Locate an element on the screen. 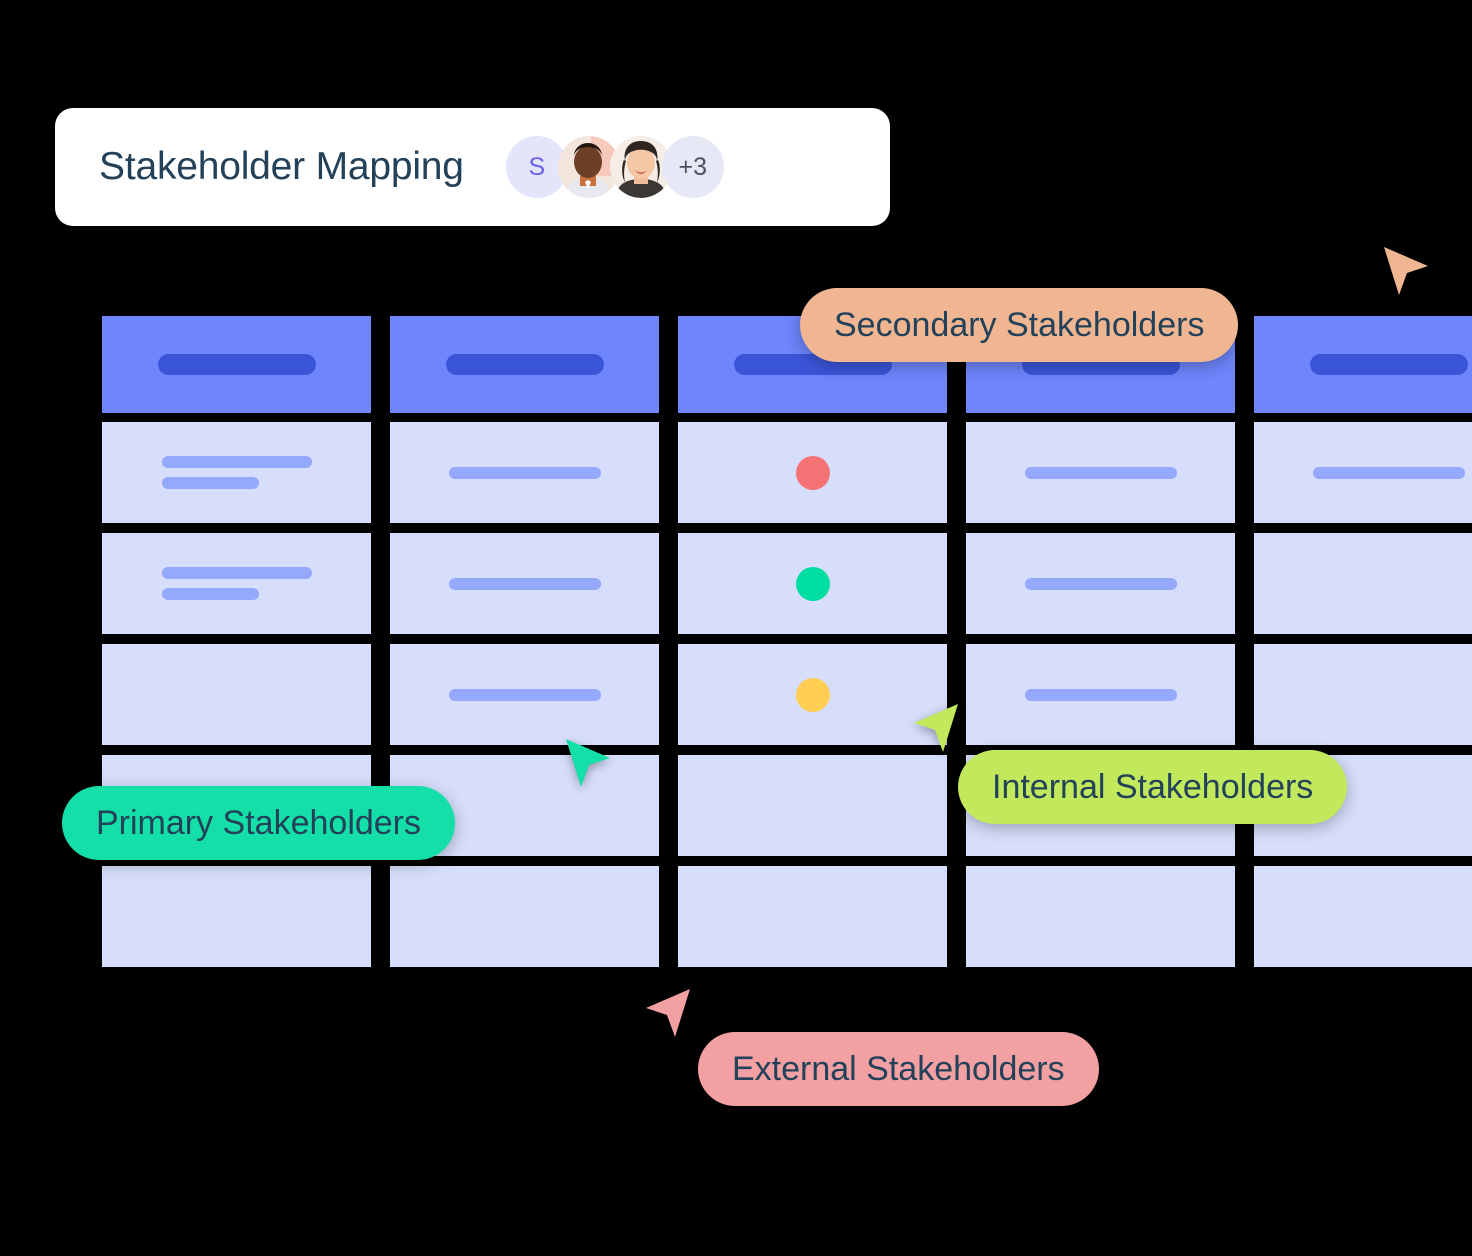  cursor-label-primary: Primary Stakeholders is located at coordinates (259, 823).